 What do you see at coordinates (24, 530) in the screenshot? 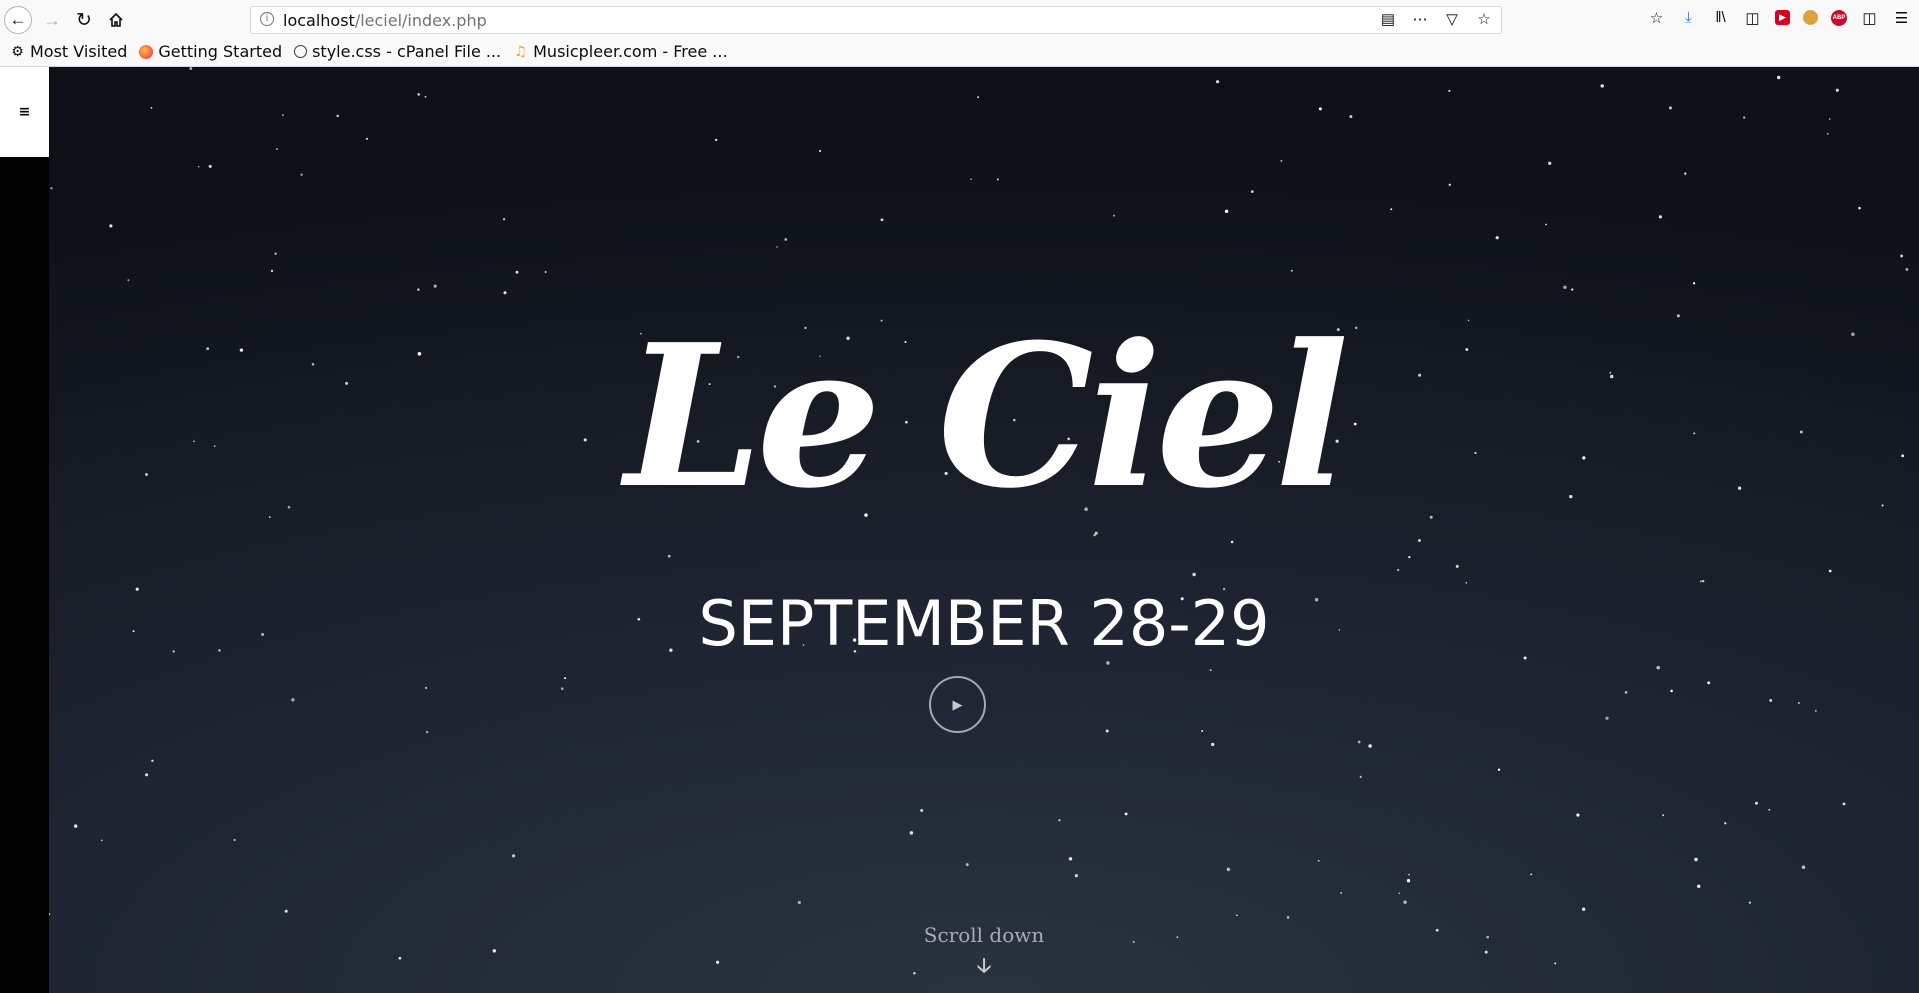
I see `left-sidebar: ≡` at bounding box center [24, 530].